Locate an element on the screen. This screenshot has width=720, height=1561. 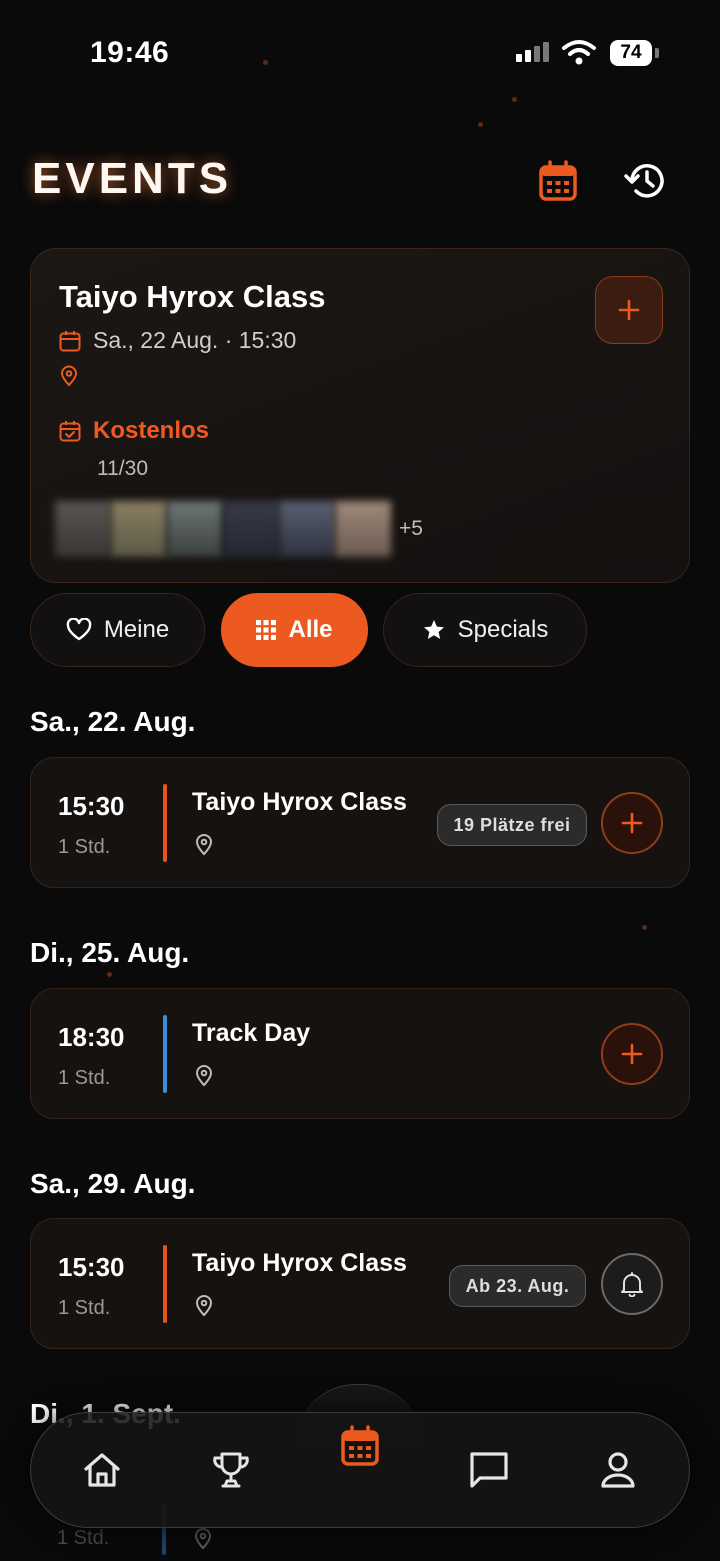
nav-trophy is located at coordinates (231, 1470).